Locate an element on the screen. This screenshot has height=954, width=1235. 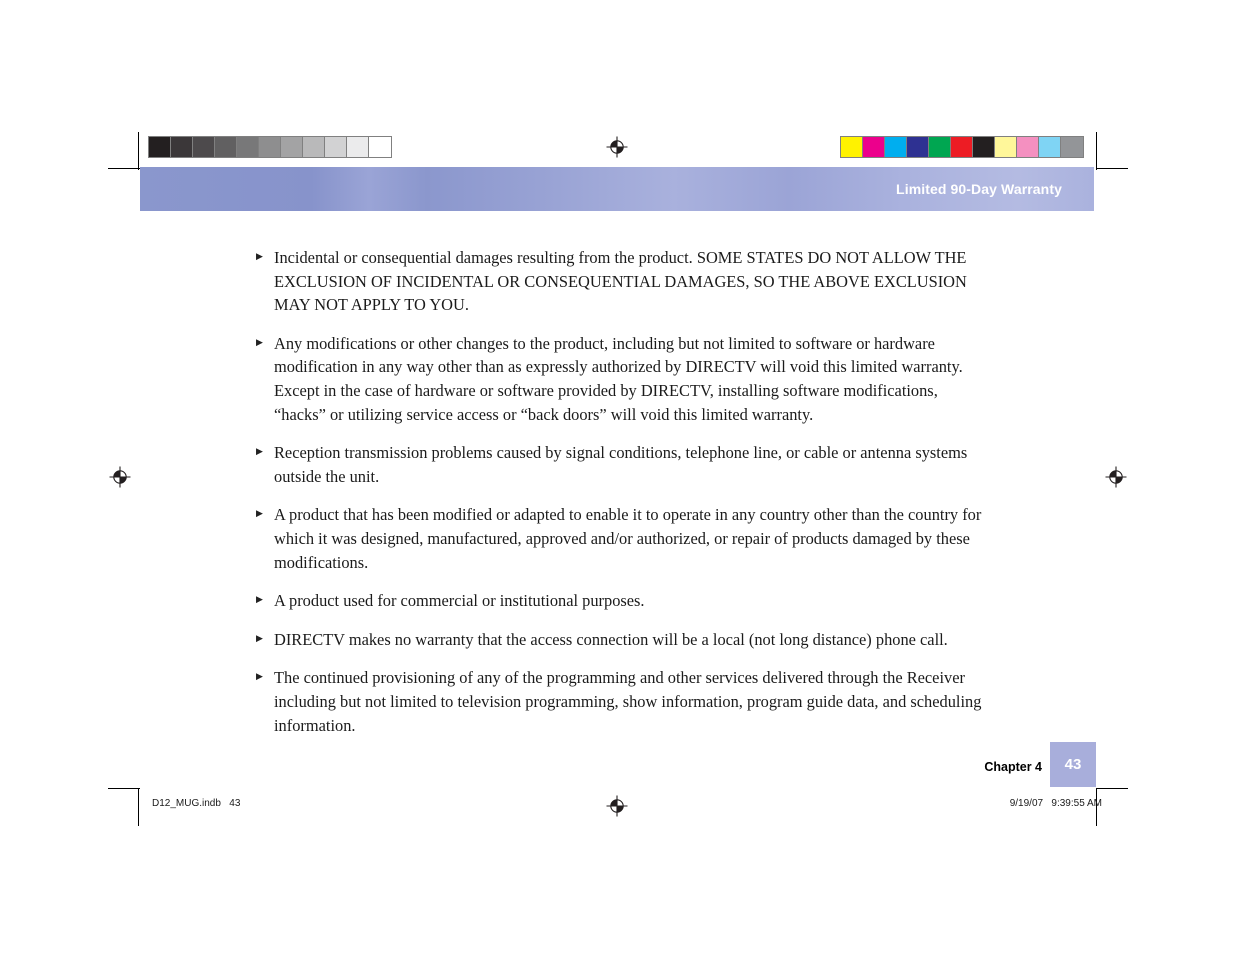
print-slug-filename: D12_MUG.indb 43 is located at coordinates (196, 803).